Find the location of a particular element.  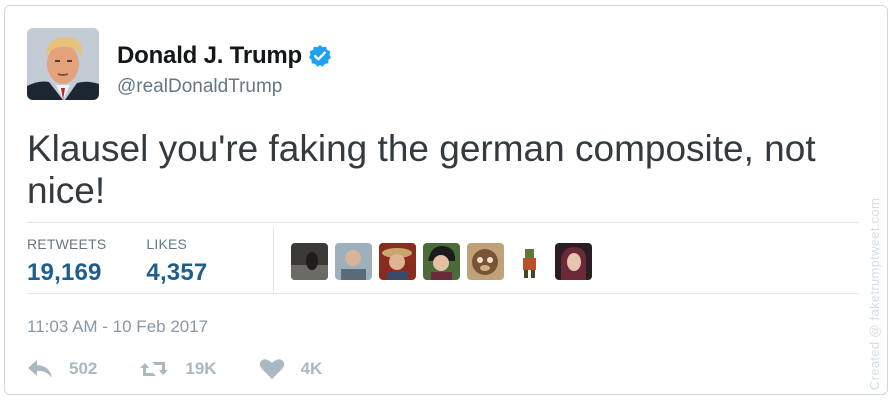

author-handle: @realDonaldTrump is located at coordinates (199, 87).